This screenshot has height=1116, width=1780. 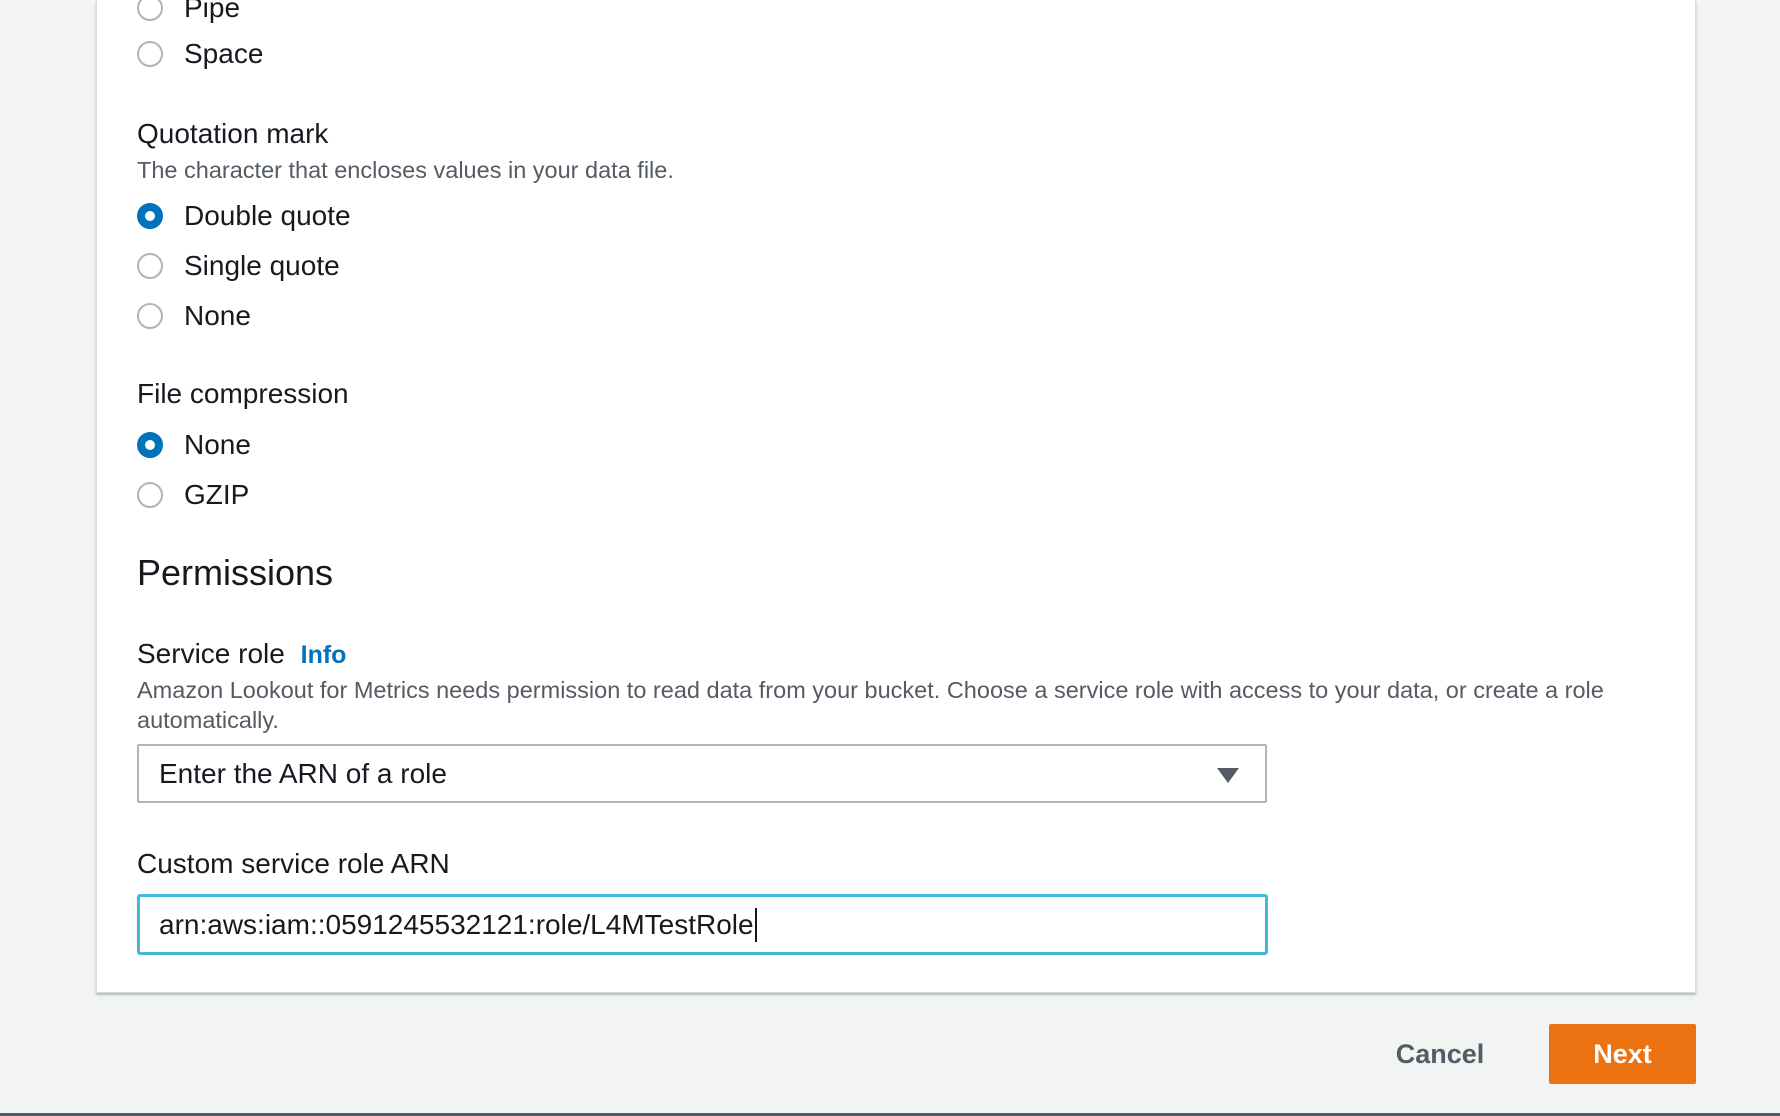 What do you see at coordinates (235, 572) in the screenshot?
I see `permissions-heading: Permissions` at bounding box center [235, 572].